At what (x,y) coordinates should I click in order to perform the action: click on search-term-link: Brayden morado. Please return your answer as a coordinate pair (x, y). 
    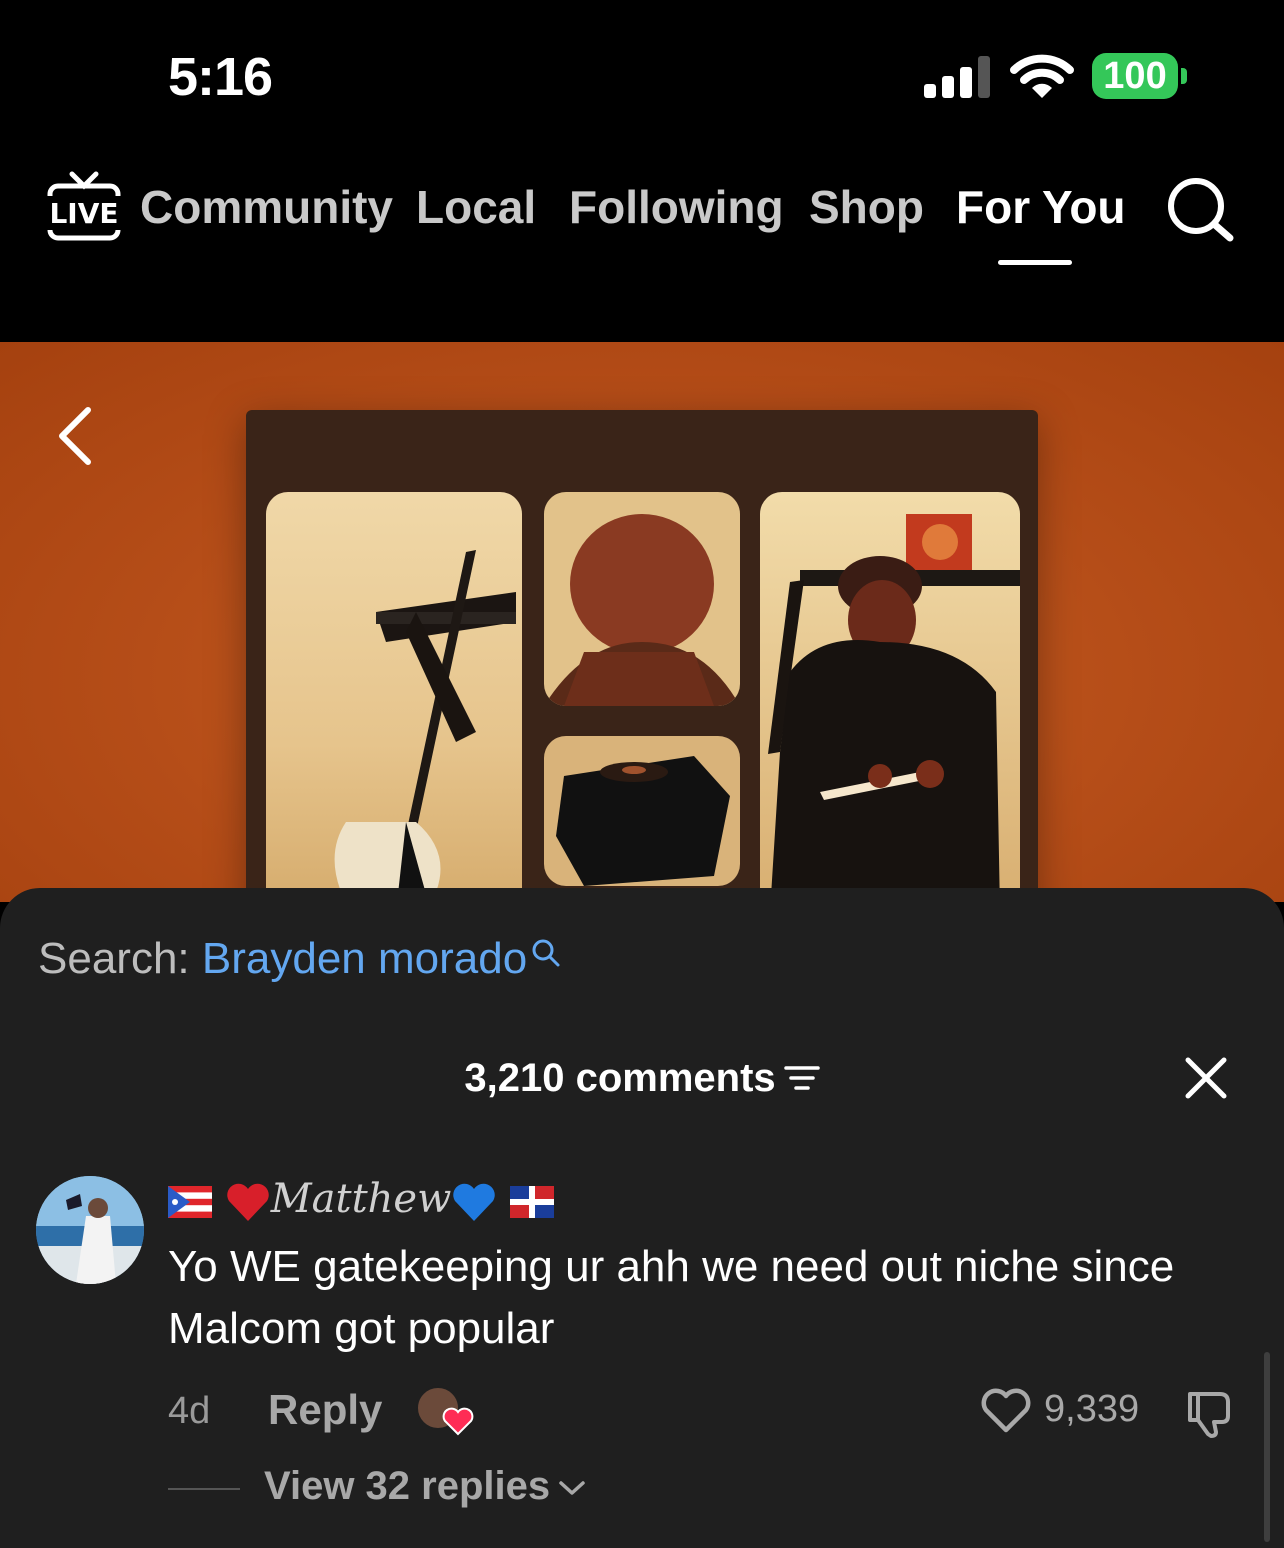
    Looking at the image, I should click on (364, 958).